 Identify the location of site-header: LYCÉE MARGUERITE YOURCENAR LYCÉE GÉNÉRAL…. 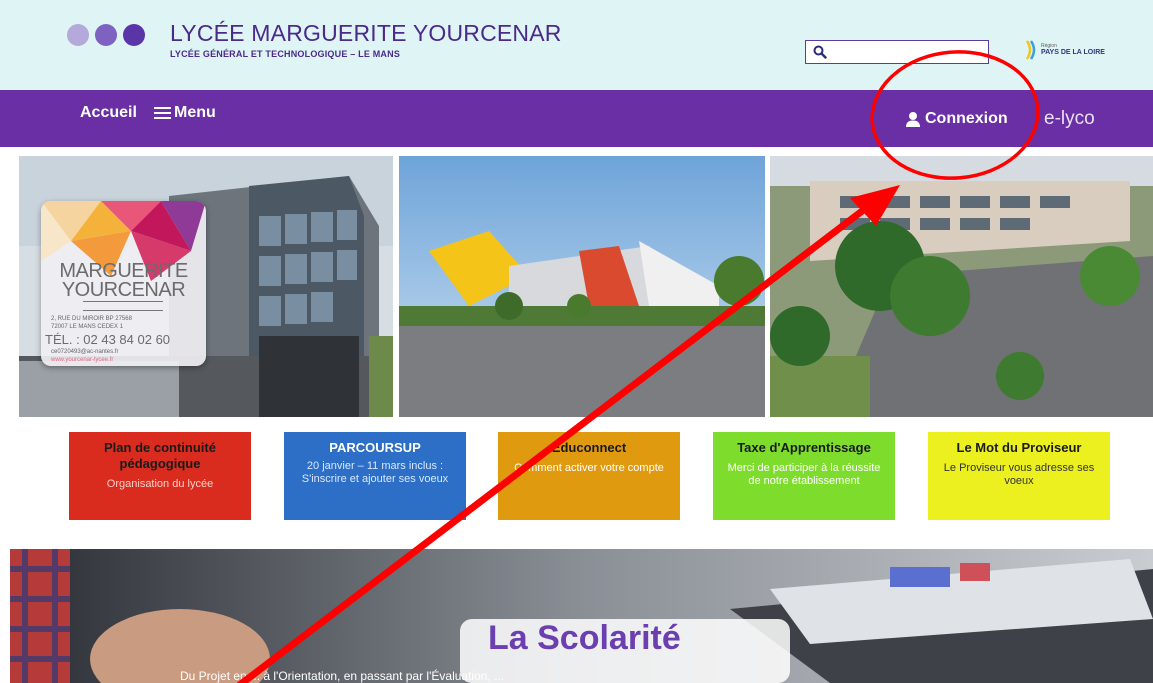
(576, 45).